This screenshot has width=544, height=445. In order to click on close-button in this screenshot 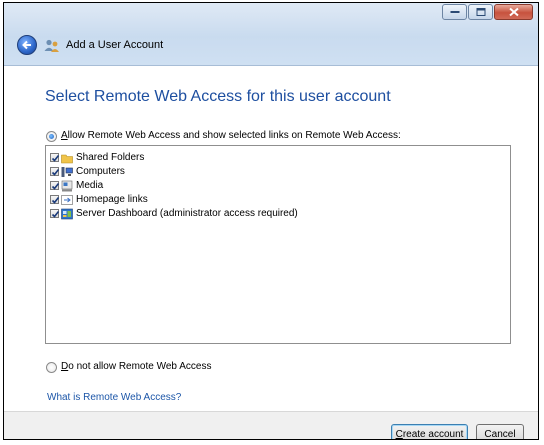, I will do `click(513, 12)`.